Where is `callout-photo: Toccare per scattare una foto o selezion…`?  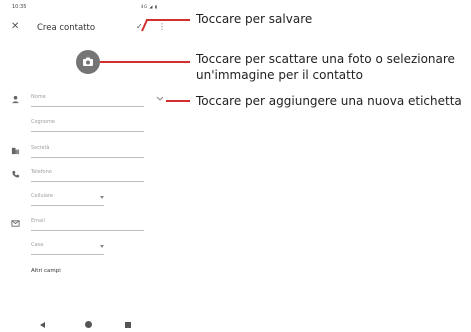
callout-photo: Toccare per scattare una foto o selezion… is located at coordinates (325, 67).